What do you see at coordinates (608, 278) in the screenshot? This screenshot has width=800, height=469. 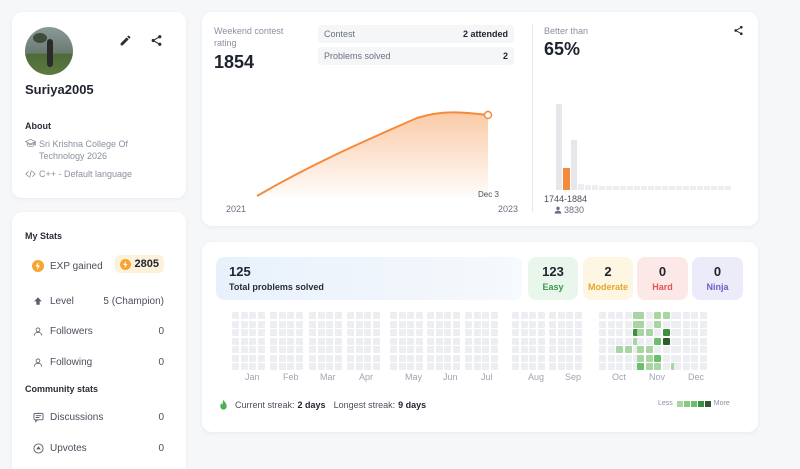 I see `moderate-pill: 2 Moderate` at bounding box center [608, 278].